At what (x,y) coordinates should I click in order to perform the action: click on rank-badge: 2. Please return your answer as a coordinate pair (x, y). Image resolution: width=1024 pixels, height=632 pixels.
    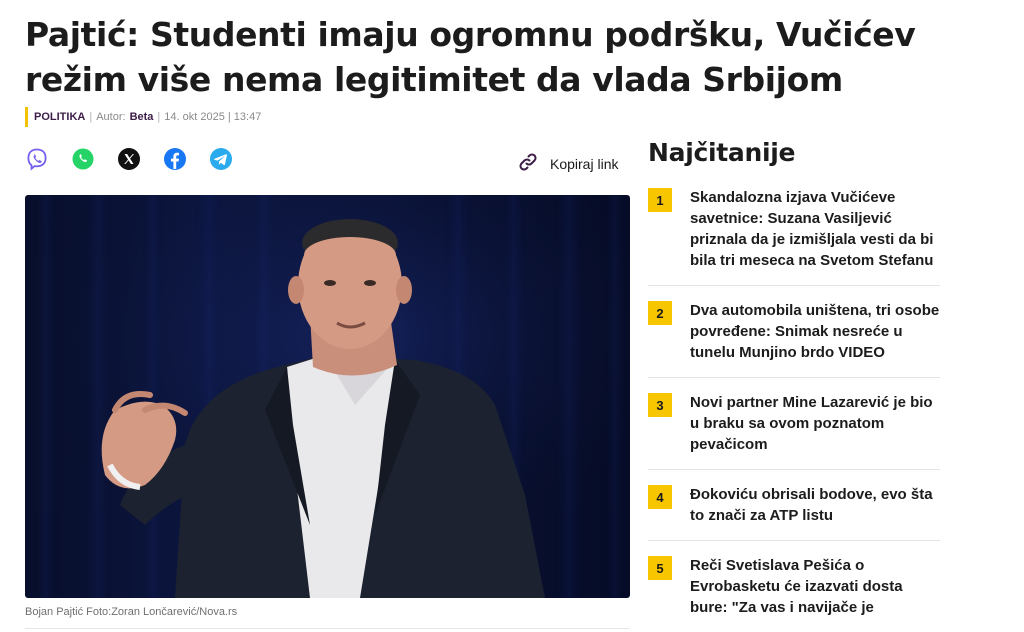
    Looking at the image, I should click on (660, 313).